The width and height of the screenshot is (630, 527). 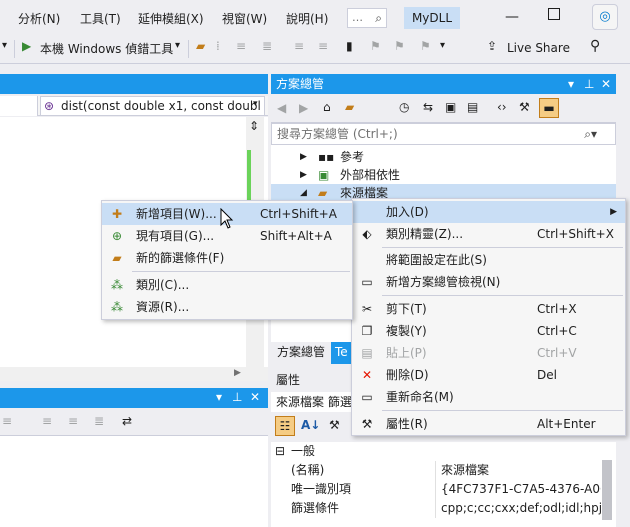 I want to click on switch-views-icon: ▰, so click(x=349, y=107).